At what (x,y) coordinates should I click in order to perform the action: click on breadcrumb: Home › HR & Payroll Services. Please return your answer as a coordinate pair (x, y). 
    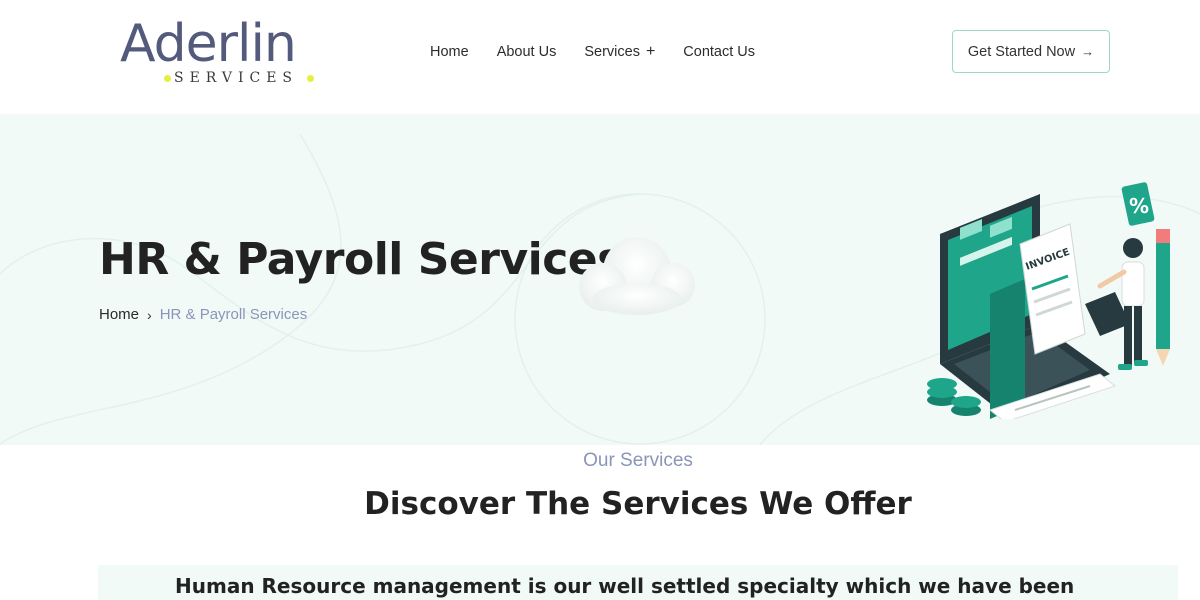
    Looking at the image, I should click on (203, 314).